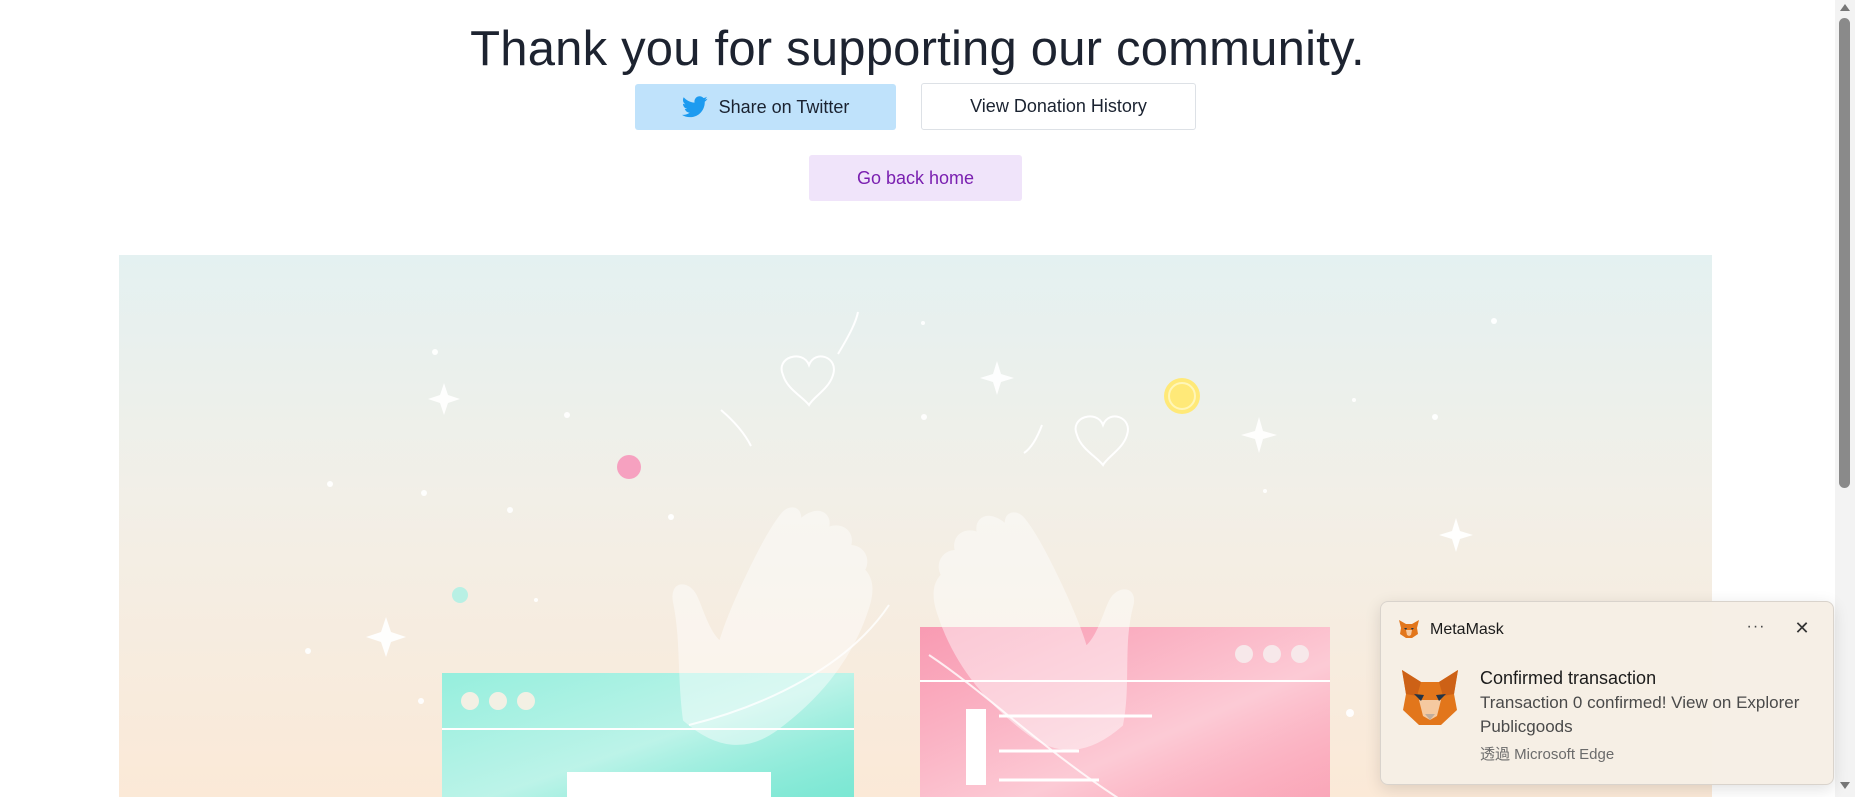 This screenshot has height=797, width=1855. I want to click on notification-app-name: MetaMask, so click(1467, 629).